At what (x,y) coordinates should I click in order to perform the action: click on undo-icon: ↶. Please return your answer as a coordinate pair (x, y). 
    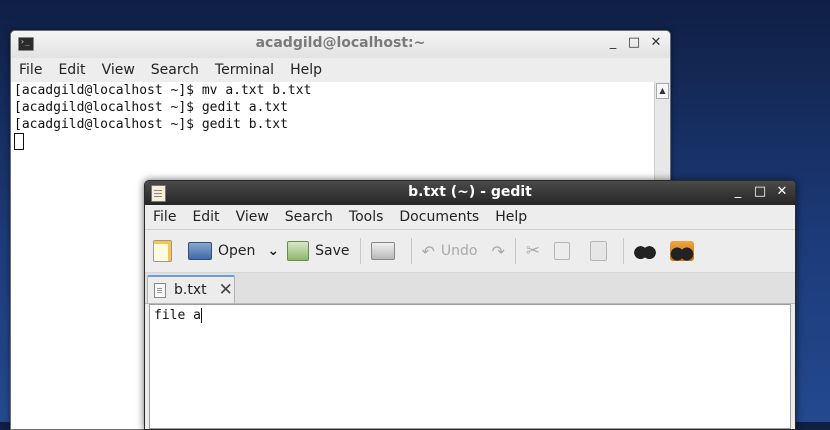
    Looking at the image, I should click on (428, 251).